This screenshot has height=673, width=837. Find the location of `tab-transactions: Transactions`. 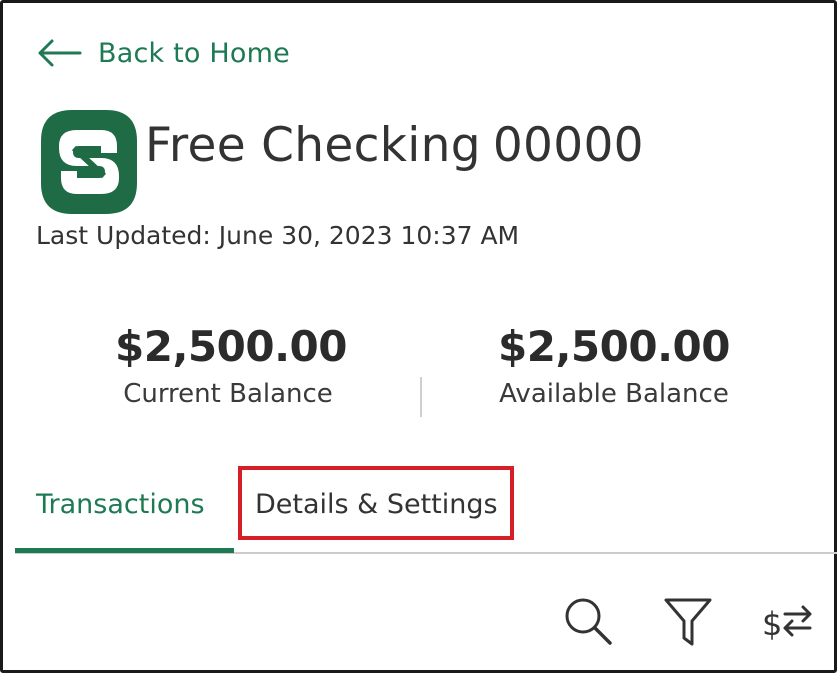

tab-transactions: Transactions is located at coordinates (120, 504).